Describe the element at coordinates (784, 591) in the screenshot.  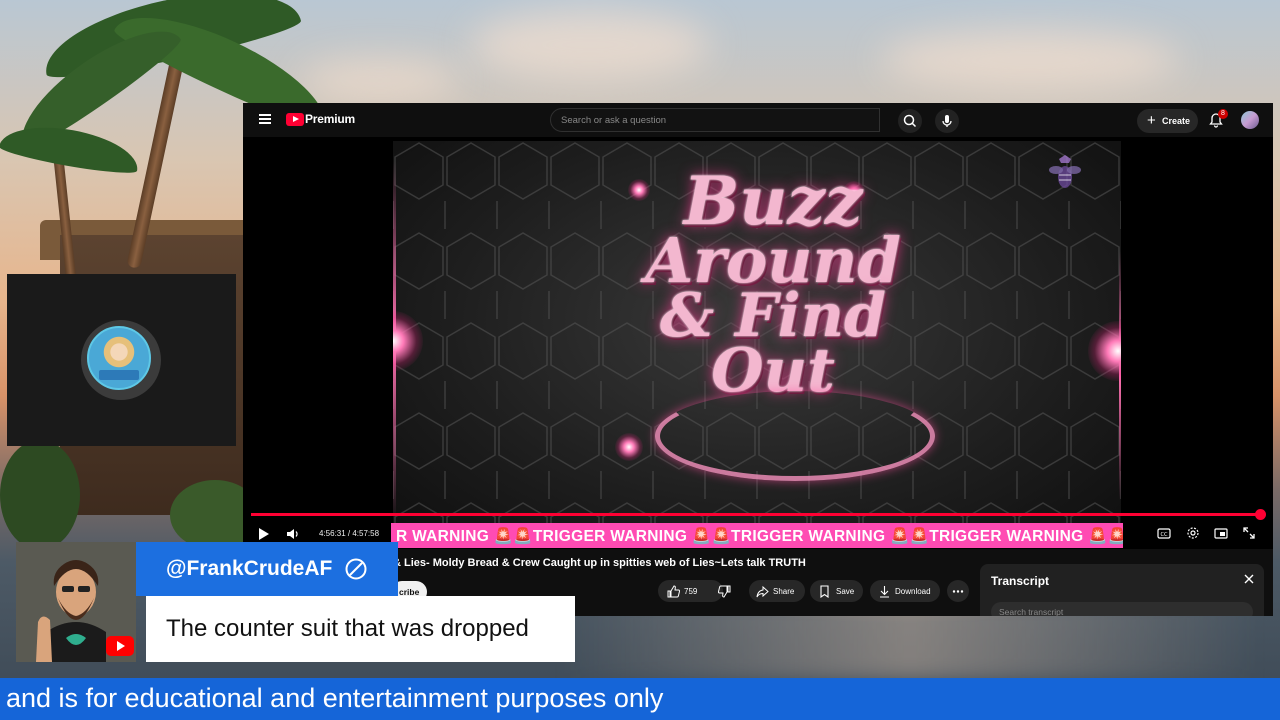
I see `share-label: Share` at that location.